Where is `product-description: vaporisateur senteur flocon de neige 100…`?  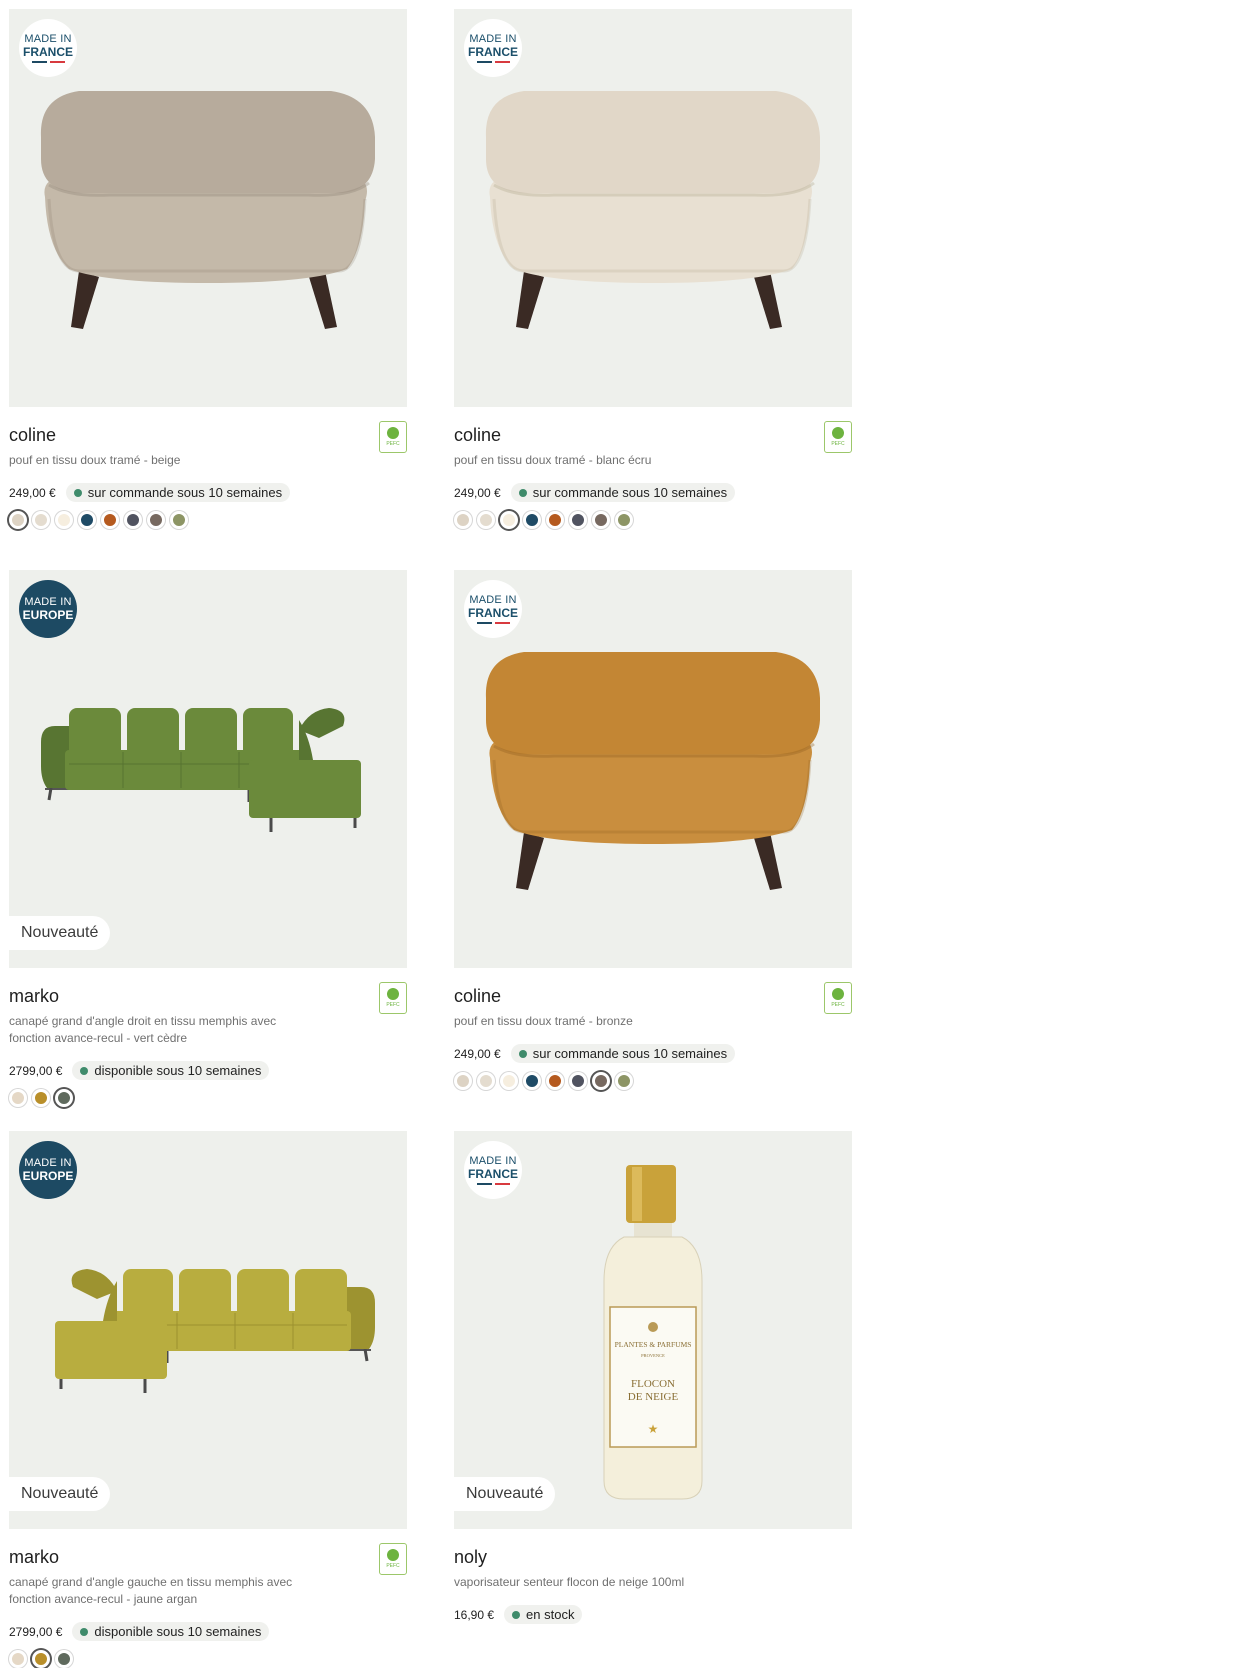 product-description: vaporisateur senteur flocon de neige 100… is located at coordinates (569, 1582).